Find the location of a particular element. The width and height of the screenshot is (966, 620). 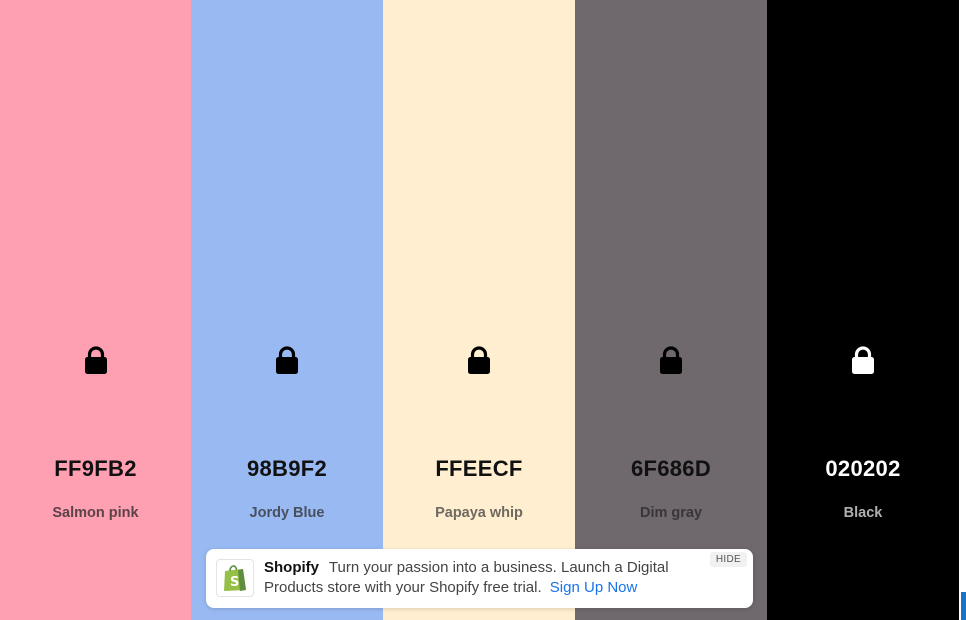

color-name: Black is located at coordinates (863, 513).